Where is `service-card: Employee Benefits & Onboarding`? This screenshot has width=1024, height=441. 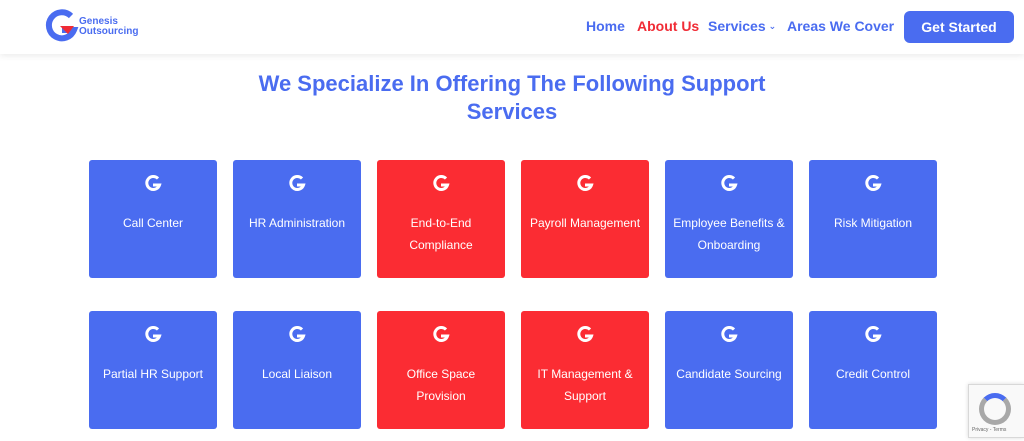
service-card: Employee Benefits & Onboarding is located at coordinates (729, 219).